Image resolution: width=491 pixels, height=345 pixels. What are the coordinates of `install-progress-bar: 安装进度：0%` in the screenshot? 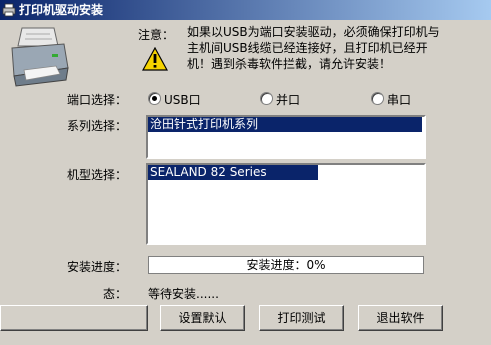 It's located at (286, 265).